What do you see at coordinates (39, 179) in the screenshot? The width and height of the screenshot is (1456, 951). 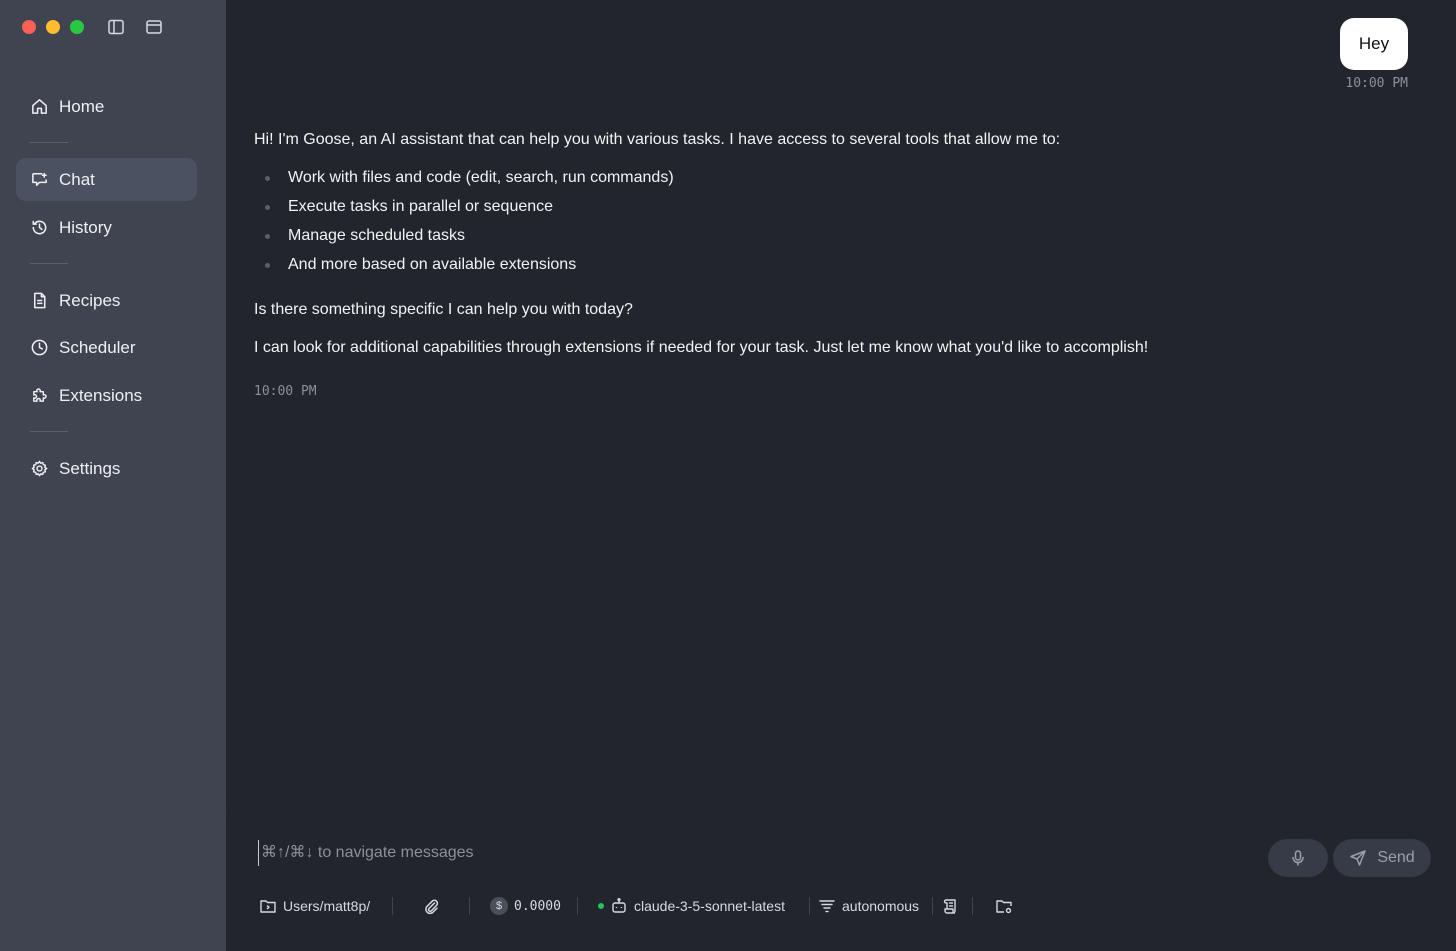 I see `chat-icon` at bounding box center [39, 179].